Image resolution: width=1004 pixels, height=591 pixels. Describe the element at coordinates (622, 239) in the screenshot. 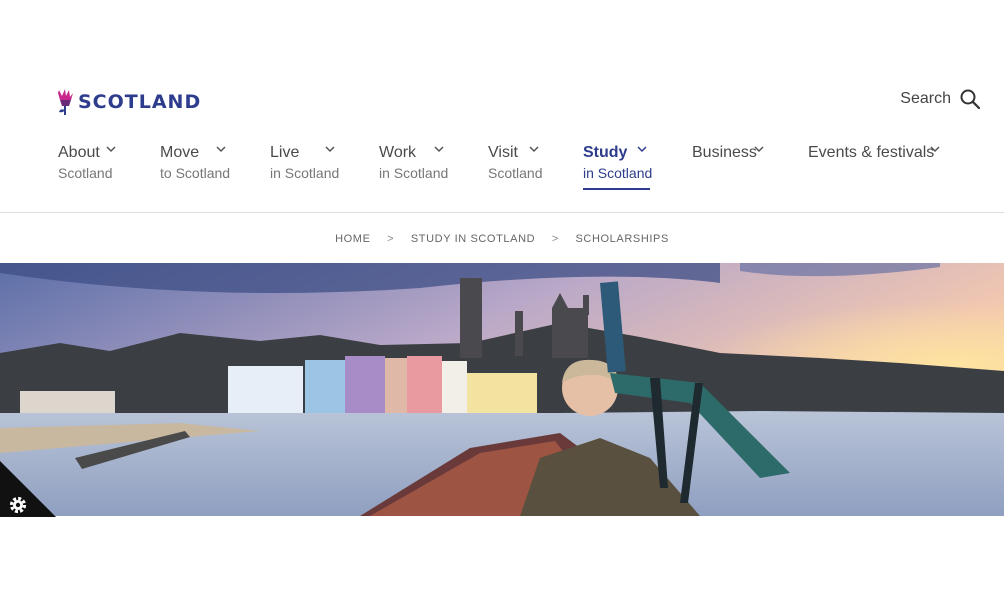

I see `breadcrumb-current: SCHOLARSHIPS` at that location.